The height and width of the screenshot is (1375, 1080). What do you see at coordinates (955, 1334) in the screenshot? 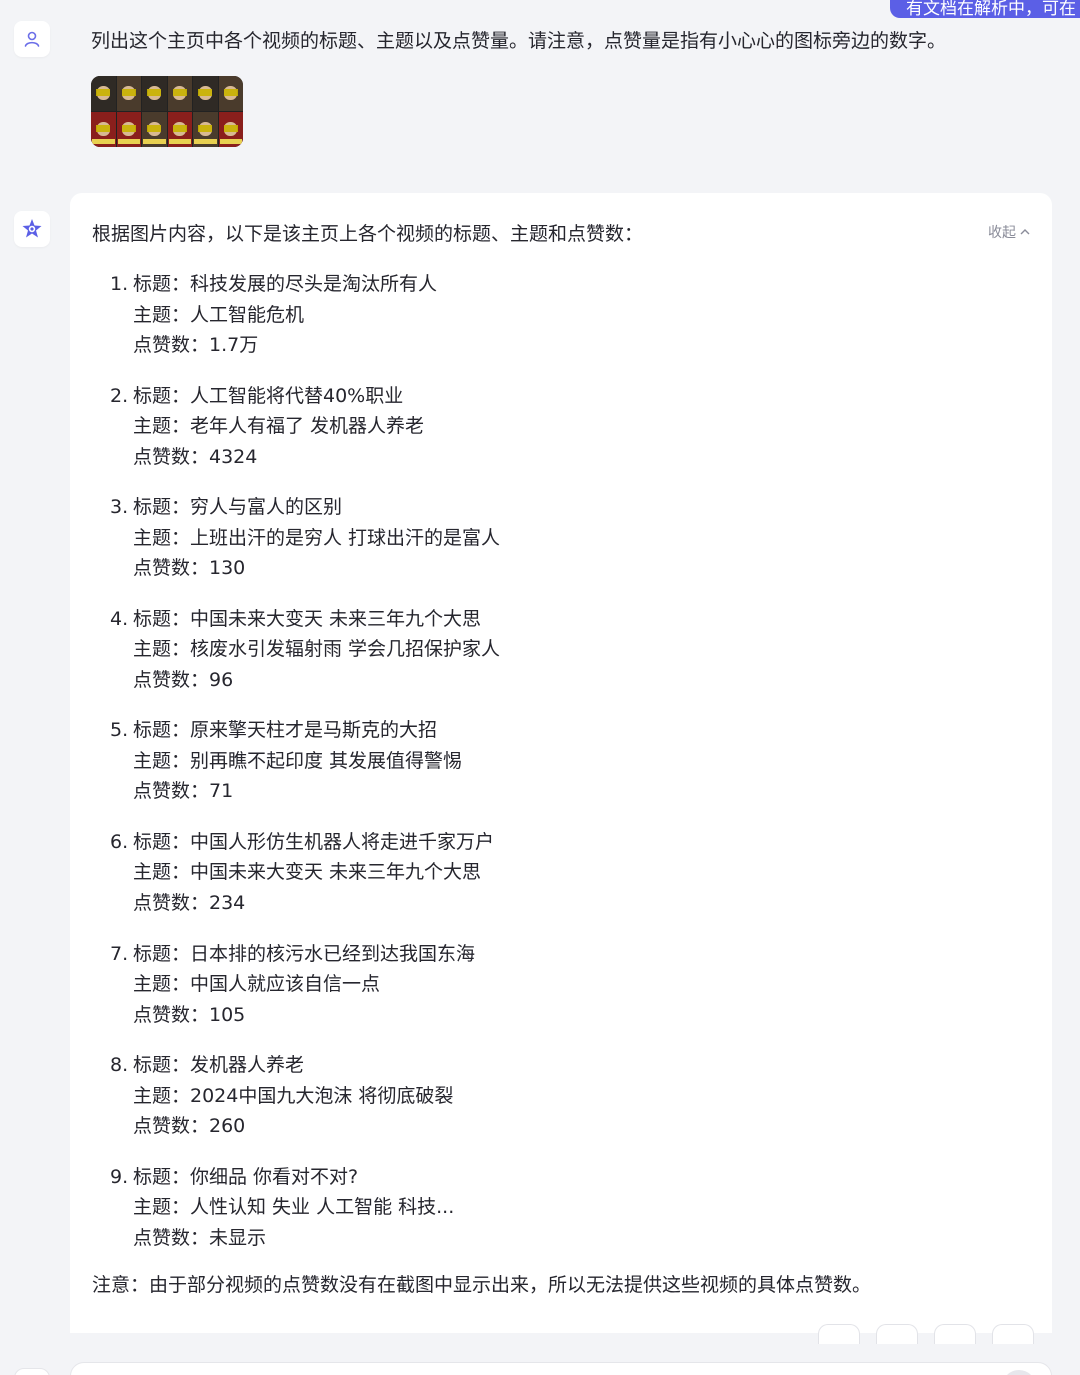
I see `thumbs-up-button` at bounding box center [955, 1334].